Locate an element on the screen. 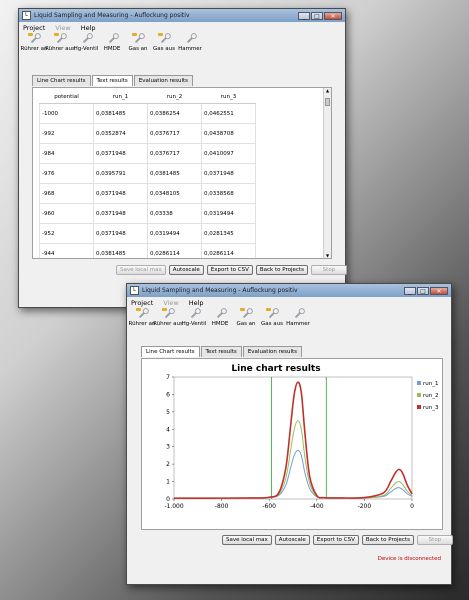 The width and height of the screenshot is (469, 600). table-row: -984 0,0371948 0,0376717 0,0410097 is located at coordinates (147, 153).